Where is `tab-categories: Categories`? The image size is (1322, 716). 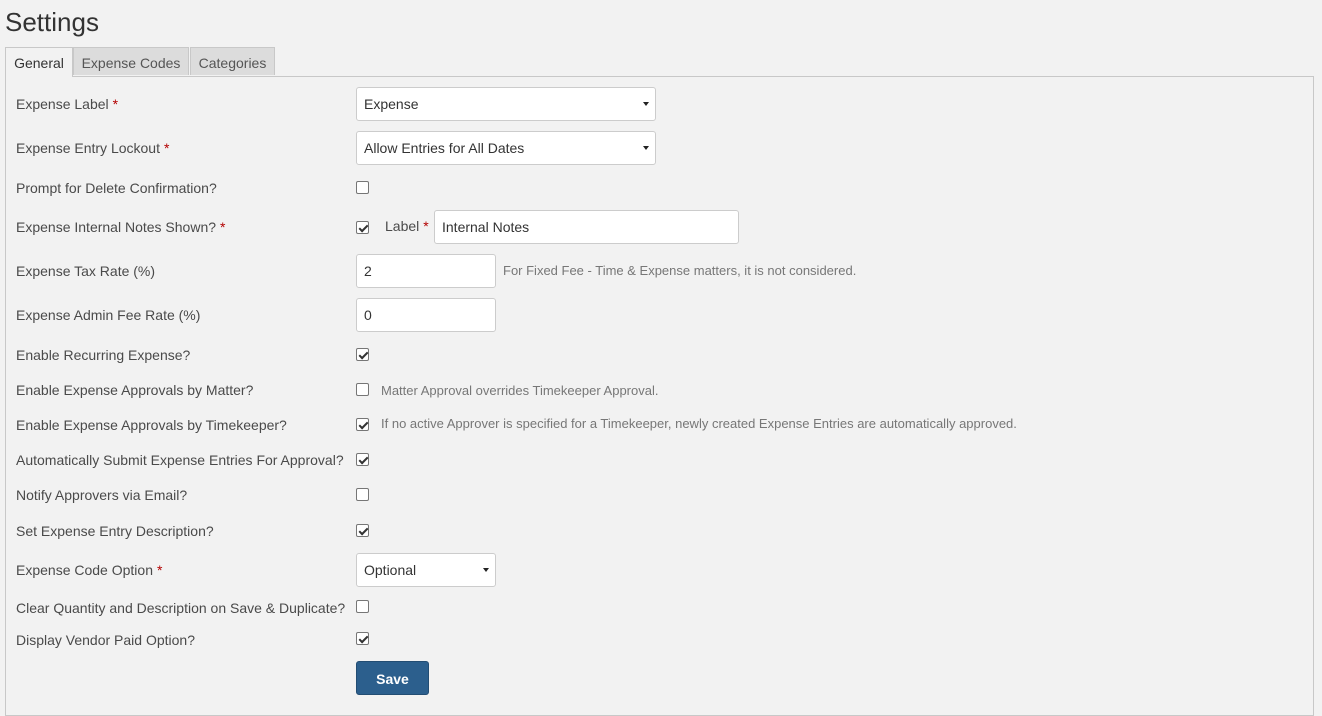 tab-categories: Categories is located at coordinates (232, 61).